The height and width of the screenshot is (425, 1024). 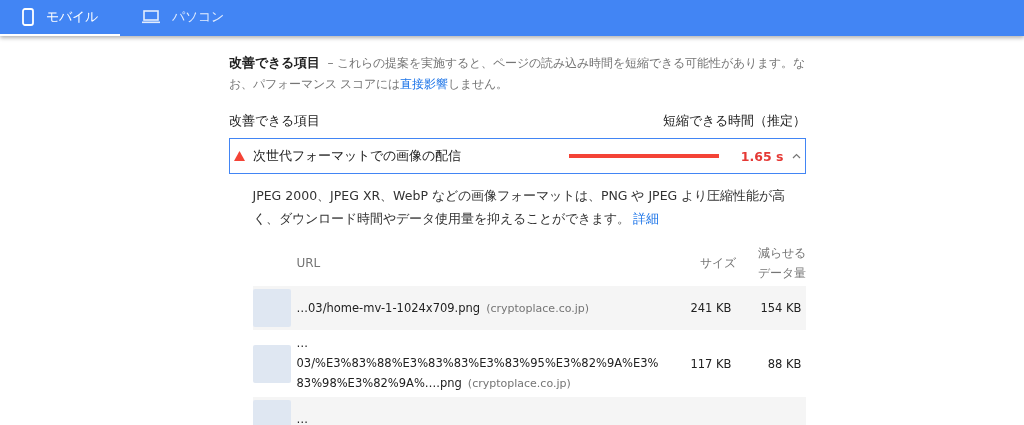 What do you see at coordinates (711, 308) in the screenshot?
I see `size-cell-text: 241 KB` at bounding box center [711, 308].